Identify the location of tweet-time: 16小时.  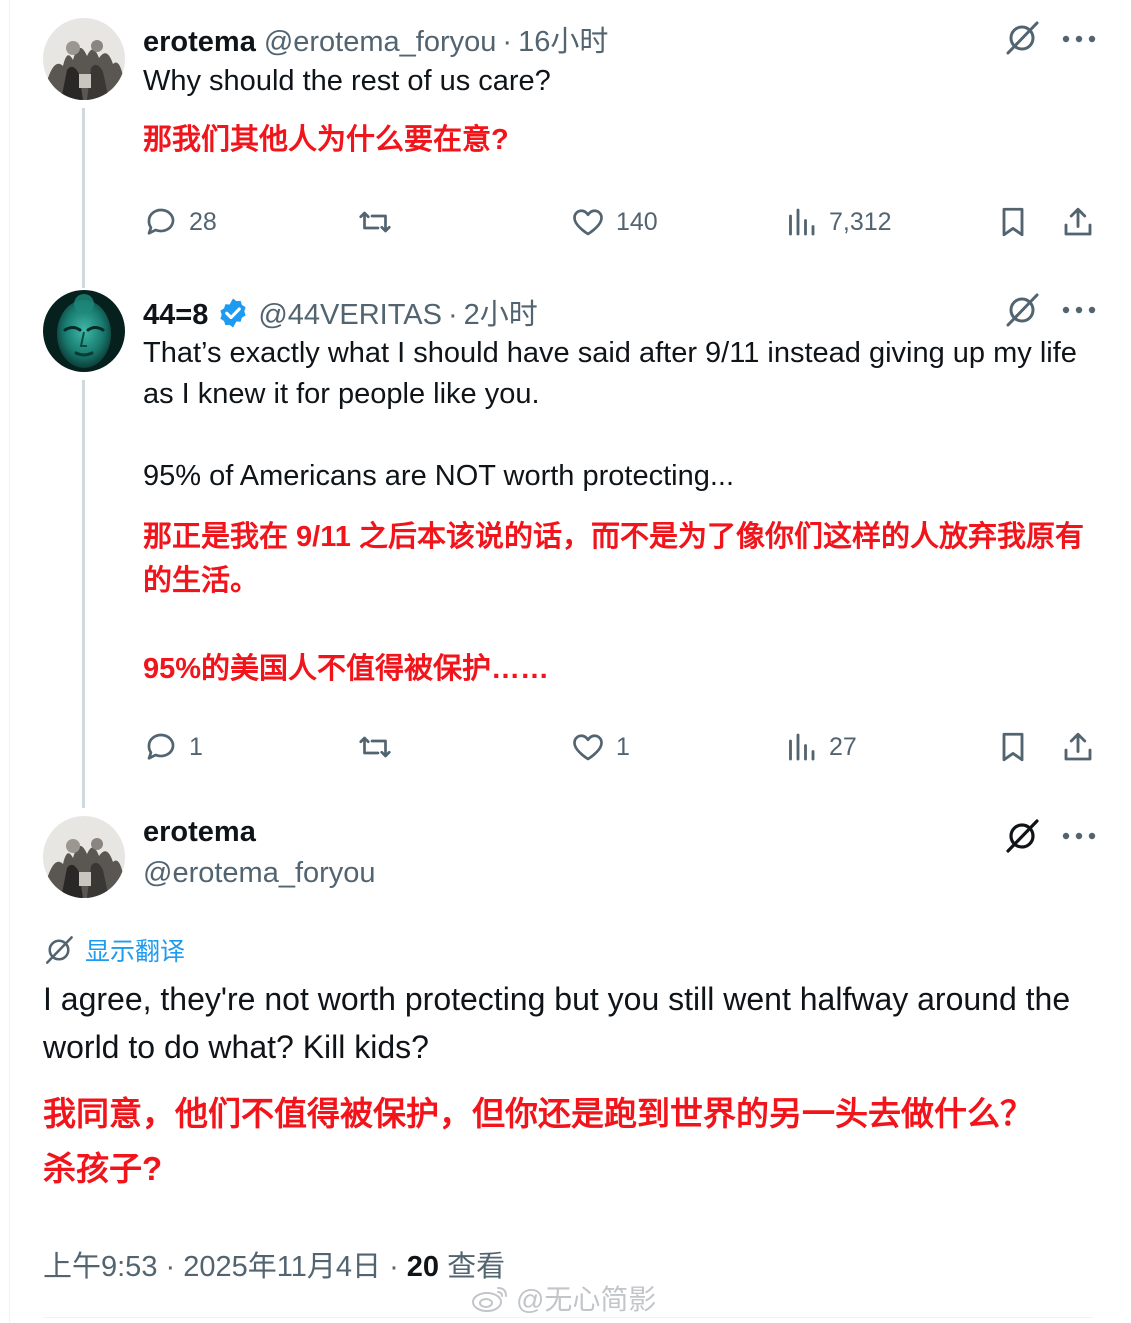
(563, 39).